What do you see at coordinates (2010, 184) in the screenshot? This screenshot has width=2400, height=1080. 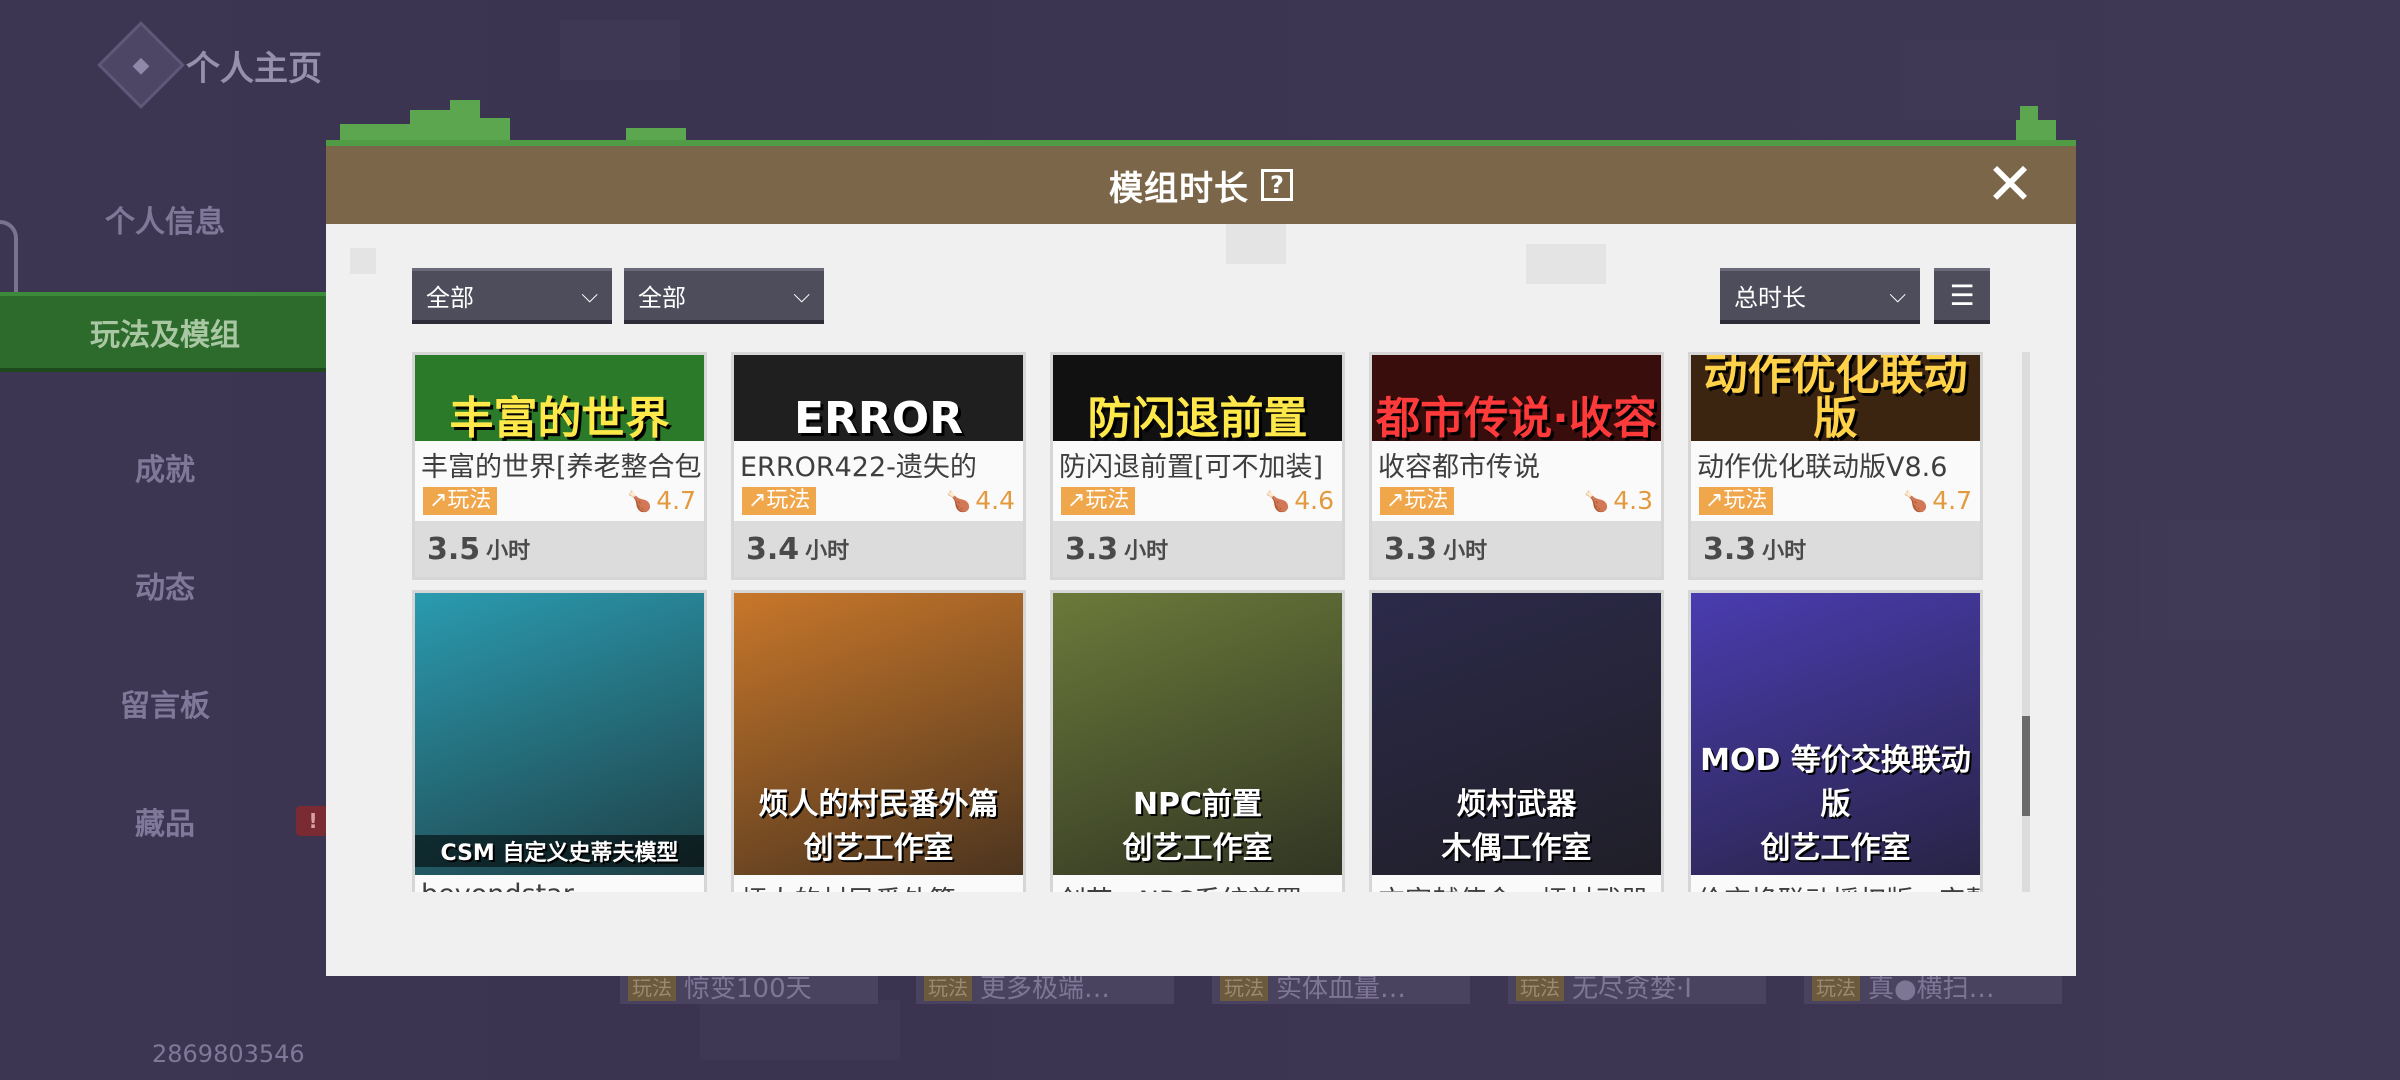 I see `close-button: ✕` at bounding box center [2010, 184].